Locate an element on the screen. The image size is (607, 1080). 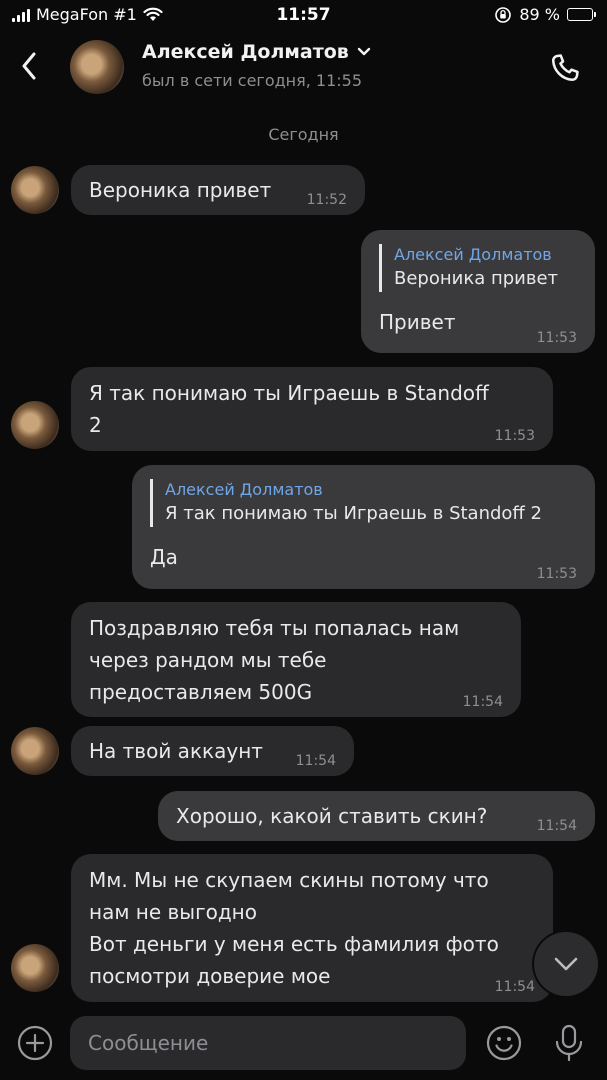
message-time: 11:52 is located at coordinates (326, 200).